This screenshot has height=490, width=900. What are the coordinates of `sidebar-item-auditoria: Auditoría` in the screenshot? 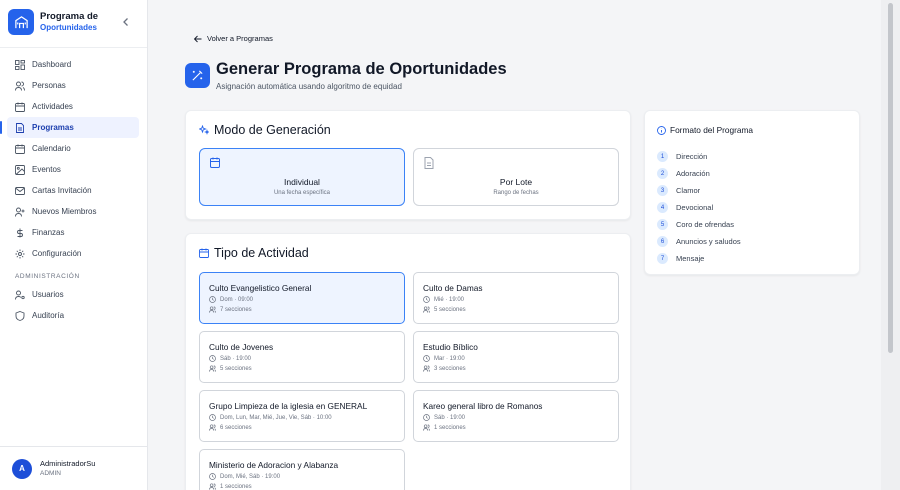 It's located at (73, 315).